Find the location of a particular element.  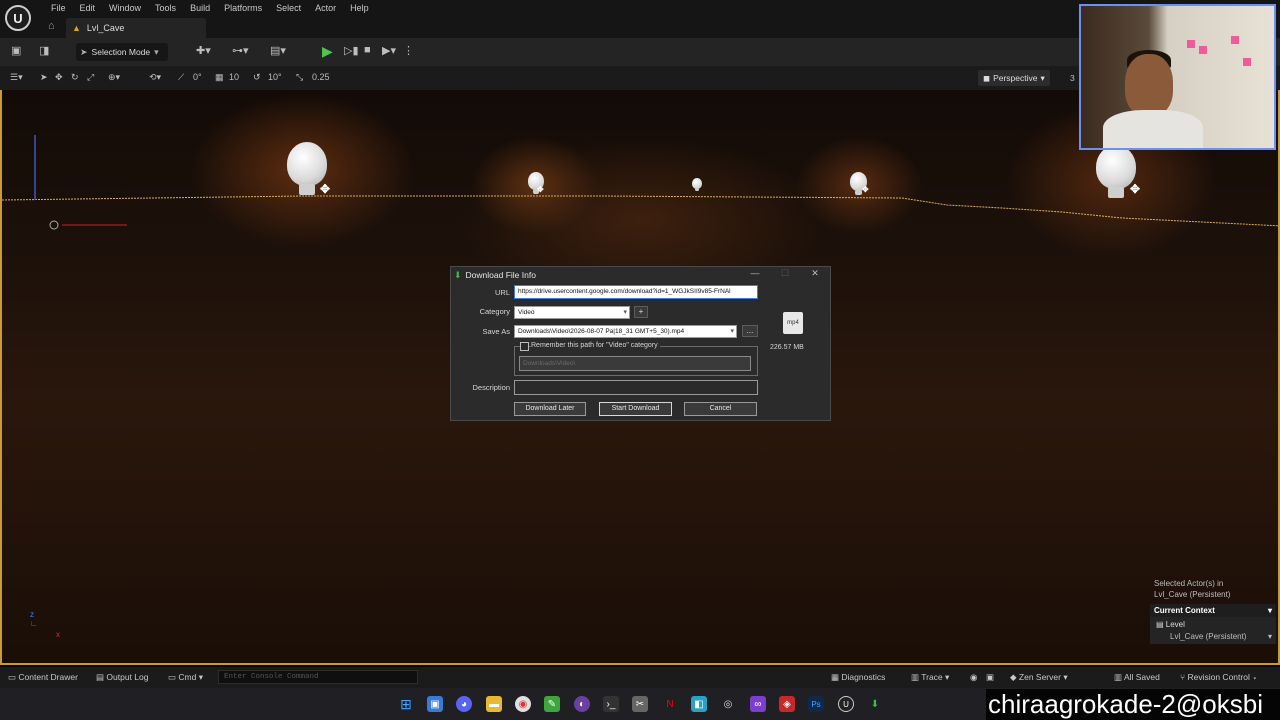

grid-snap-value: 10 is located at coordinates (234, 77).